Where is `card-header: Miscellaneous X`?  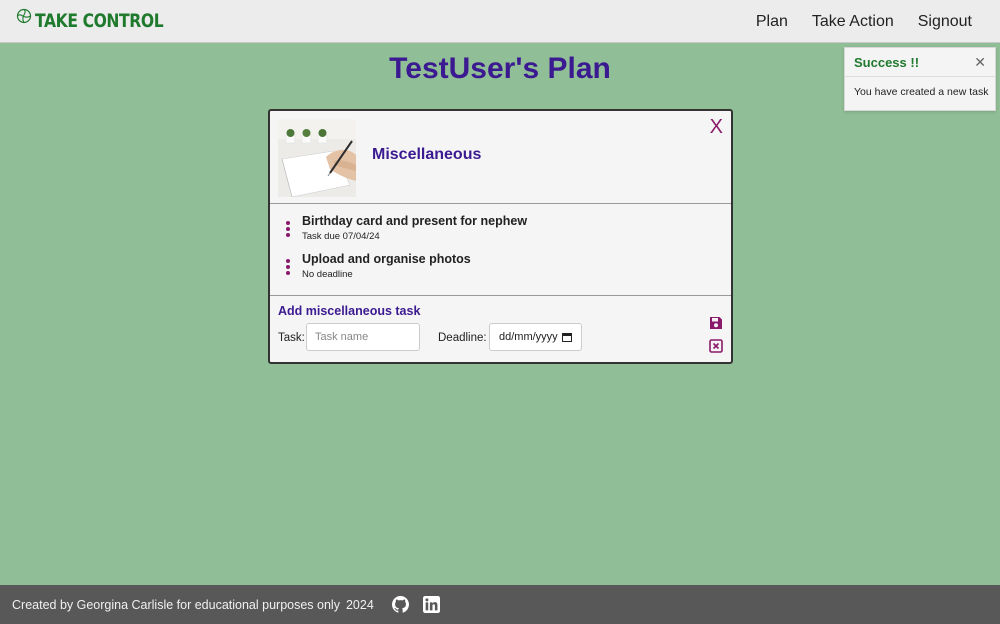 card-header: Miscellaneous X is located at coordinates (500, 157).